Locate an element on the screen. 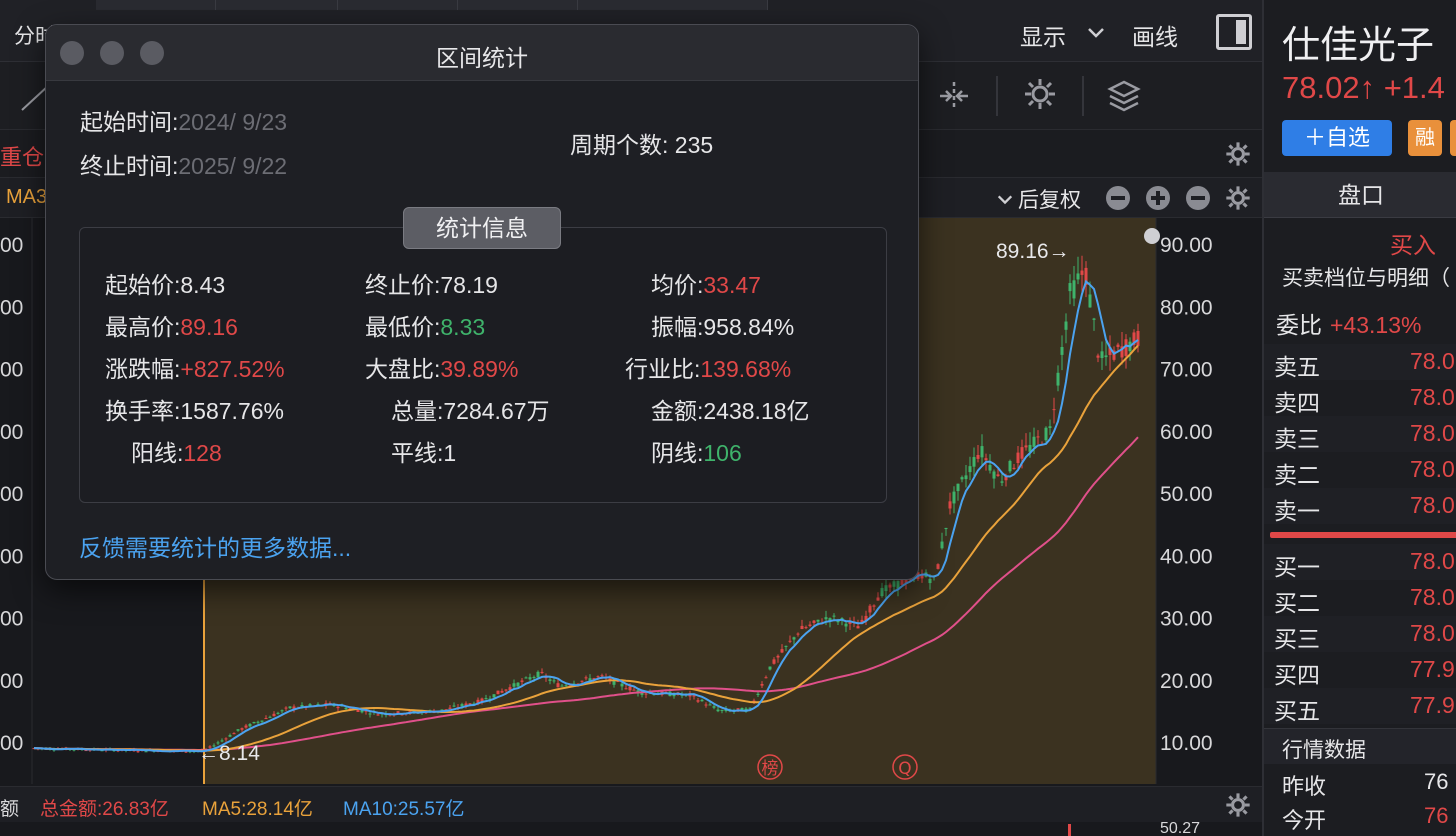  bid-level-label: 买一 is located at coordinates (1297, 567).